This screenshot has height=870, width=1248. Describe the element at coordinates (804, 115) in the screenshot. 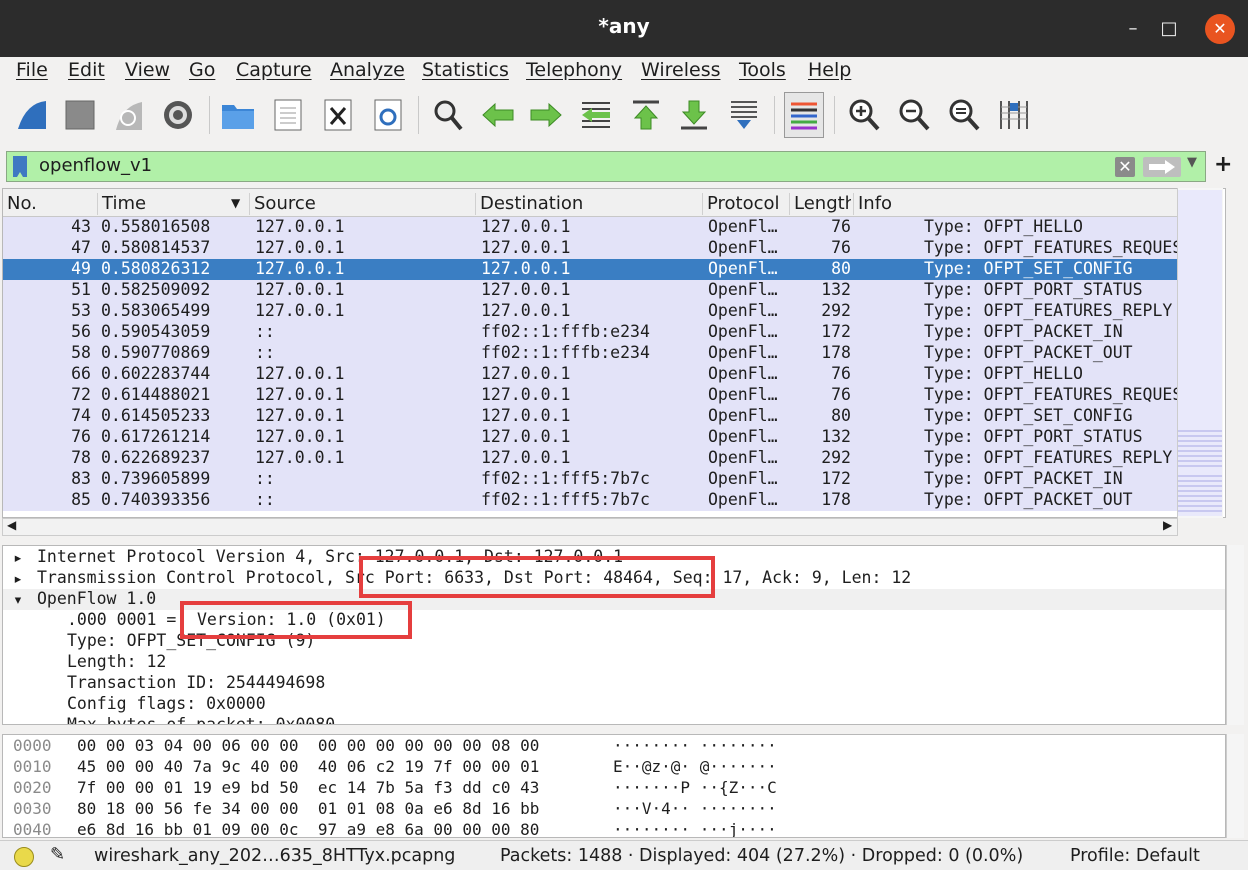

I see `colorize-packets-icon` at that location.